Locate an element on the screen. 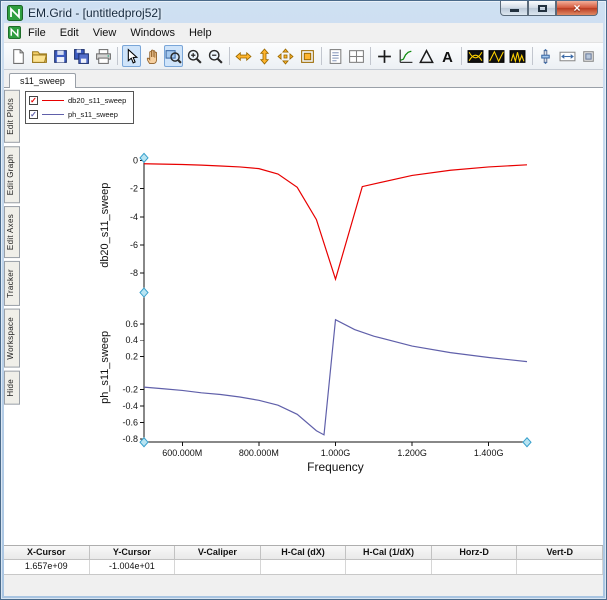 The image size is (607, 600). eye-diagram-icon is located at coordinates (475, 56).